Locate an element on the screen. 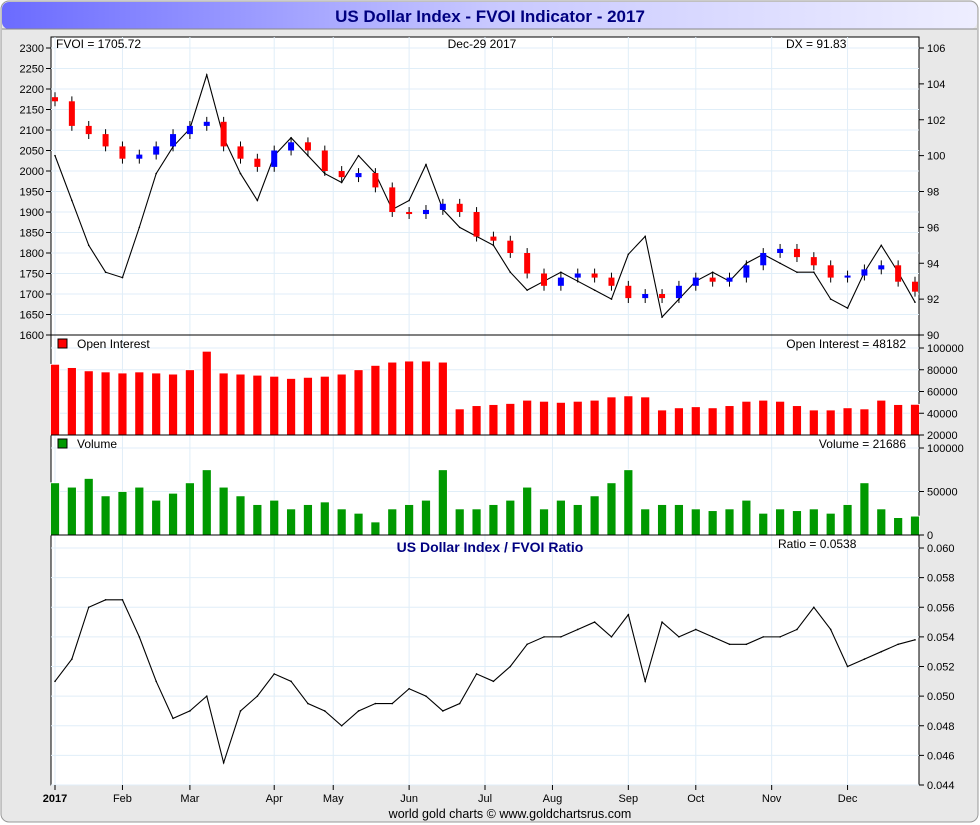 This screenshot has width=980, height=825. x-tick-label: 2017 is located at coordinates (55, 799).